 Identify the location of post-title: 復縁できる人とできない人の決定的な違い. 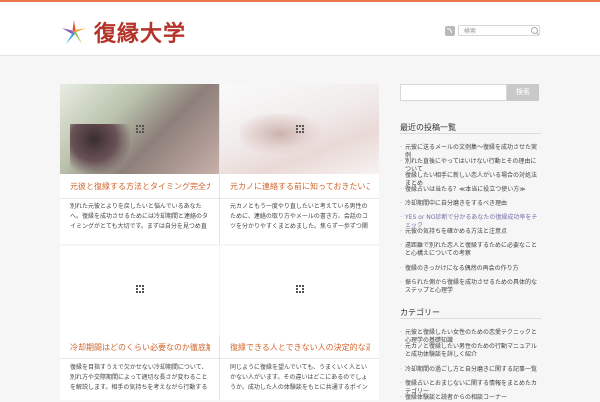
(300, 348).